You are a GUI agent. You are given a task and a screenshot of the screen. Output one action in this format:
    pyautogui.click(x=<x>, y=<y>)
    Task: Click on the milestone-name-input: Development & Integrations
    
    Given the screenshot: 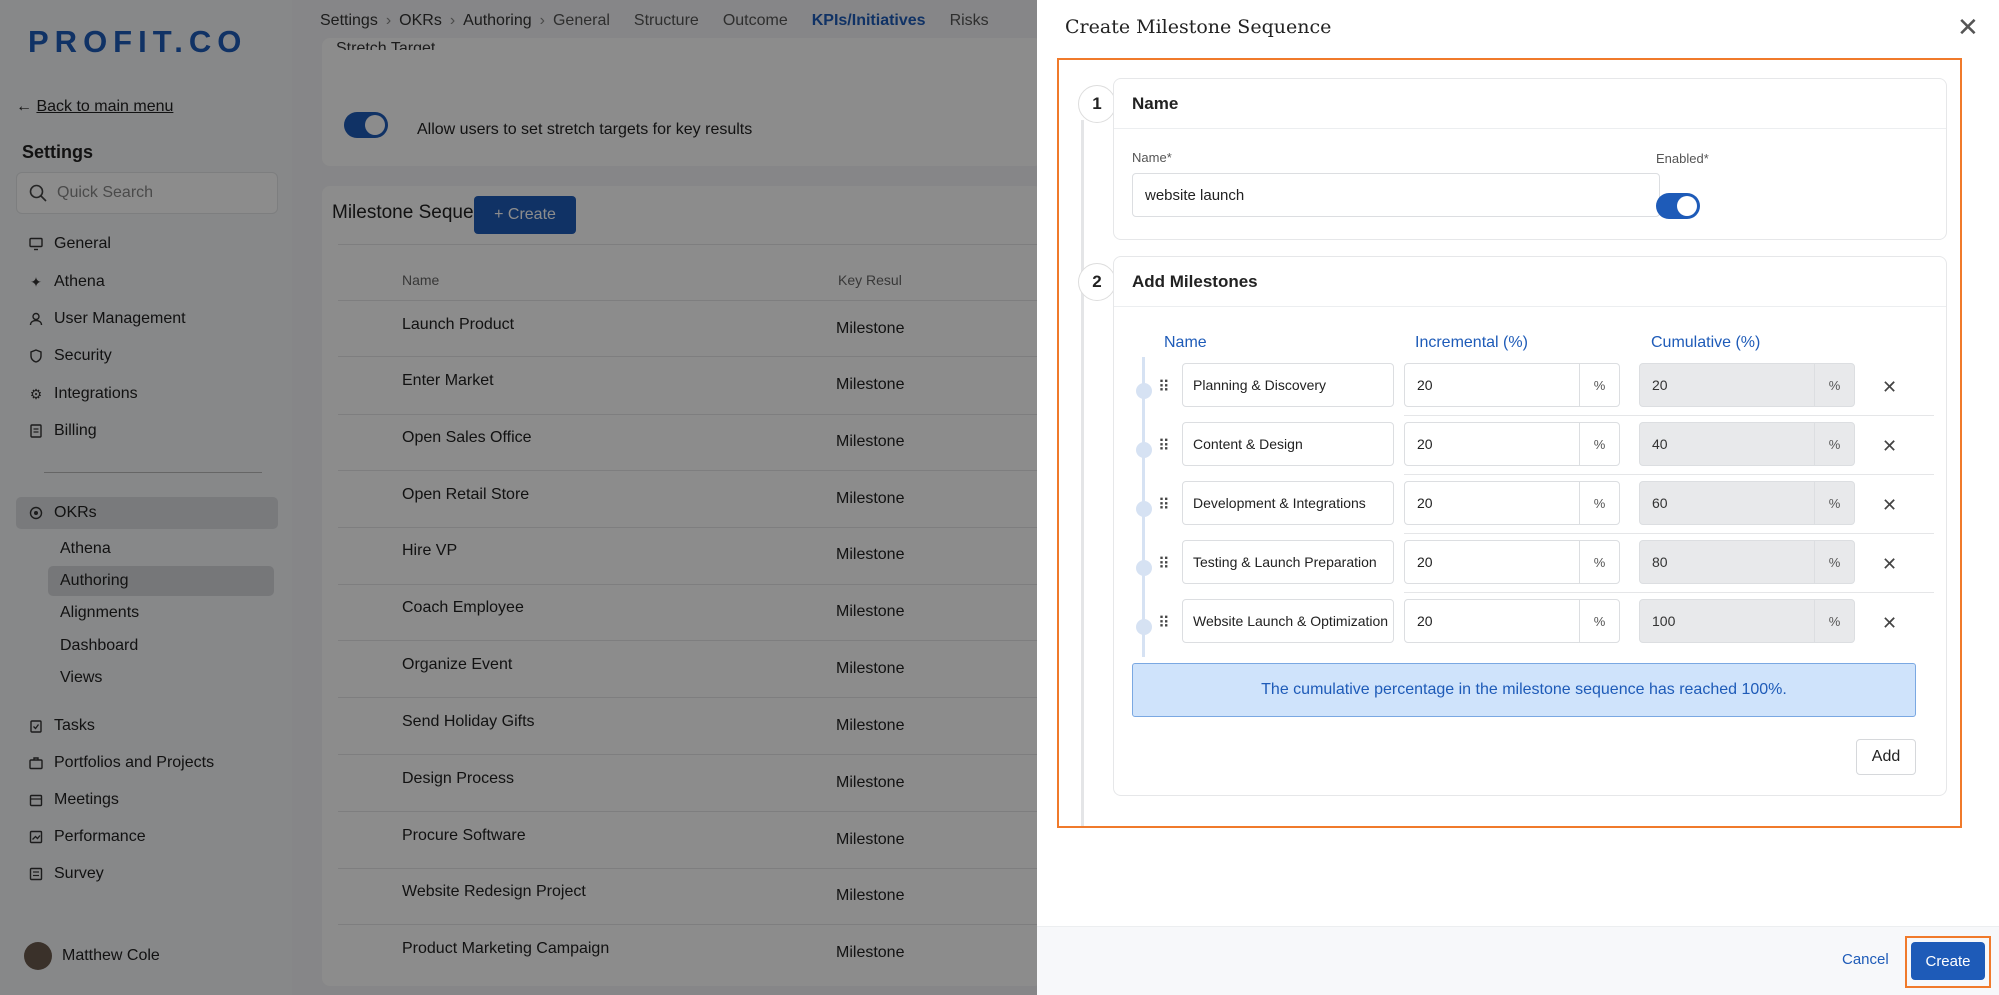 What is the action you would take?
    pyautogui.click(x=1288, y=503)
    